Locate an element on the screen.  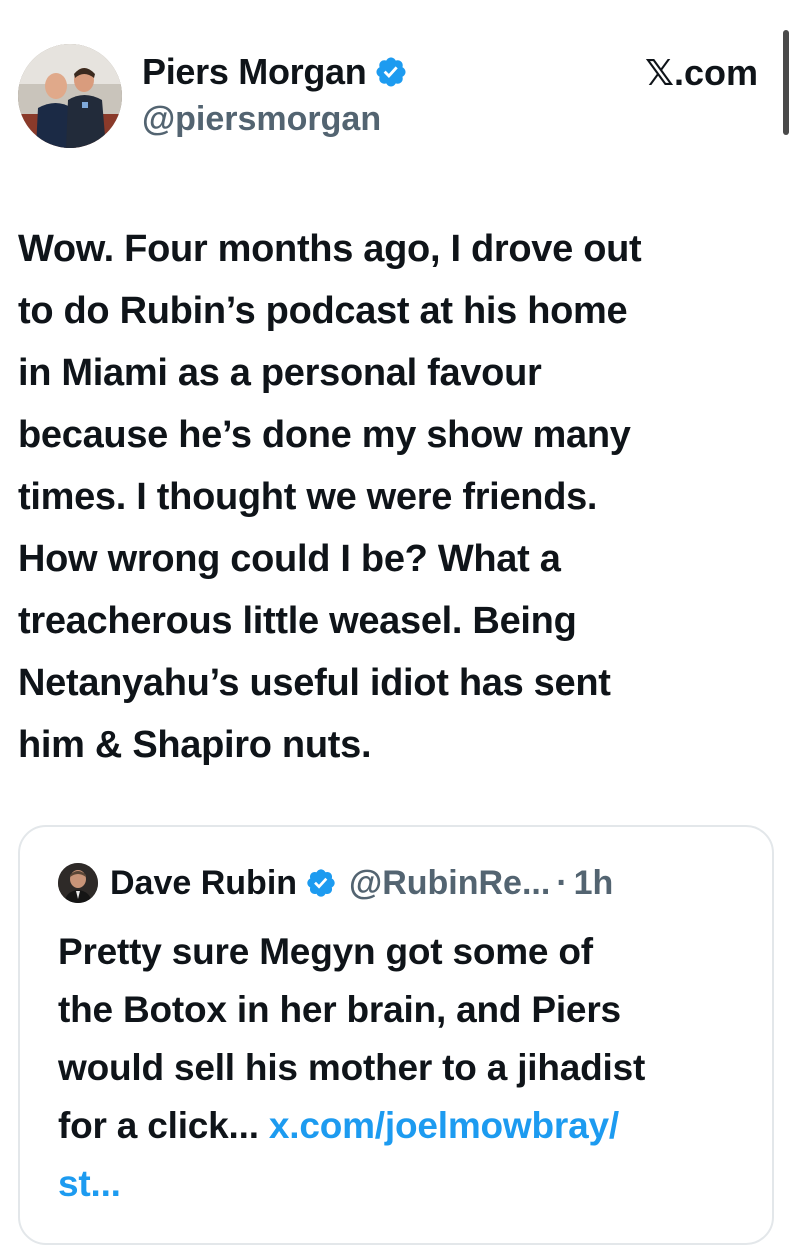
author-names: Piers Morgan @piersmorgan is located at coordinates (275, 93).